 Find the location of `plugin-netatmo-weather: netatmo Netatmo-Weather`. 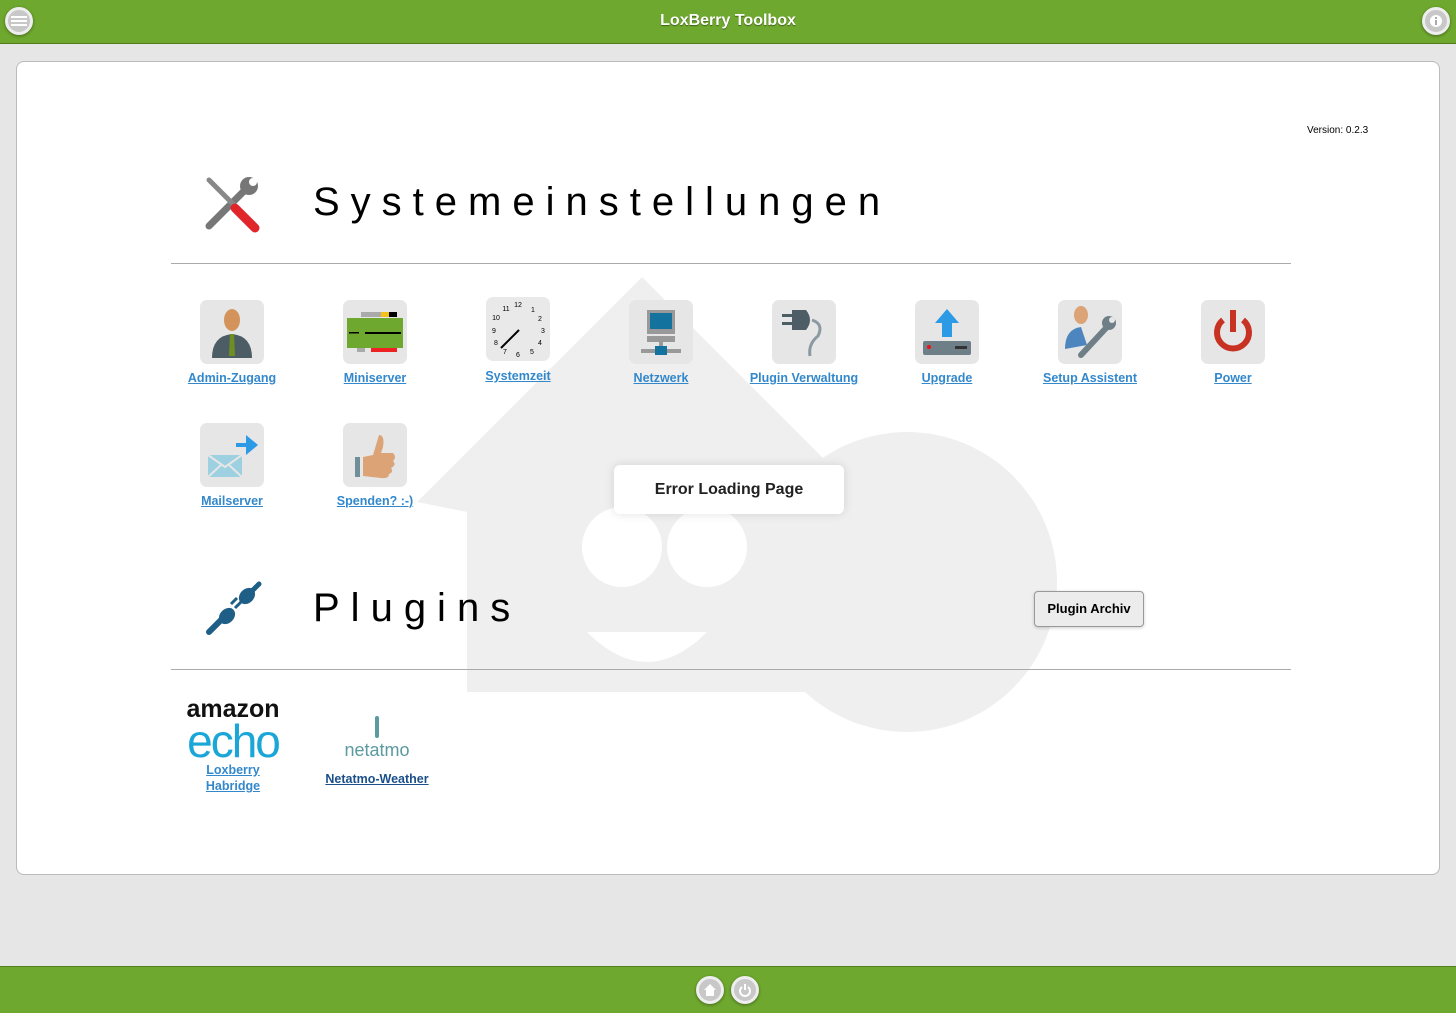

plugin-netatmo-weather: netatmo Netatmo-Weather is located at coordinates (377, 751).